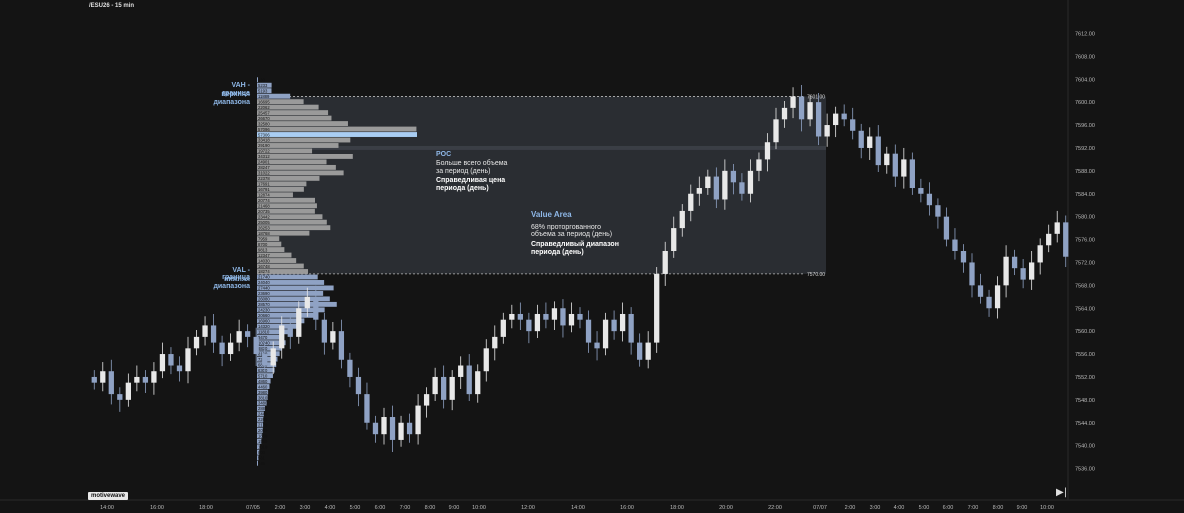 The height and width of the screenshot is (513, 1184). What do you see at coordinates (264, 288) in the screenshot?
I see `profile-volume-label: 27440` at bounding box center [264, 288].